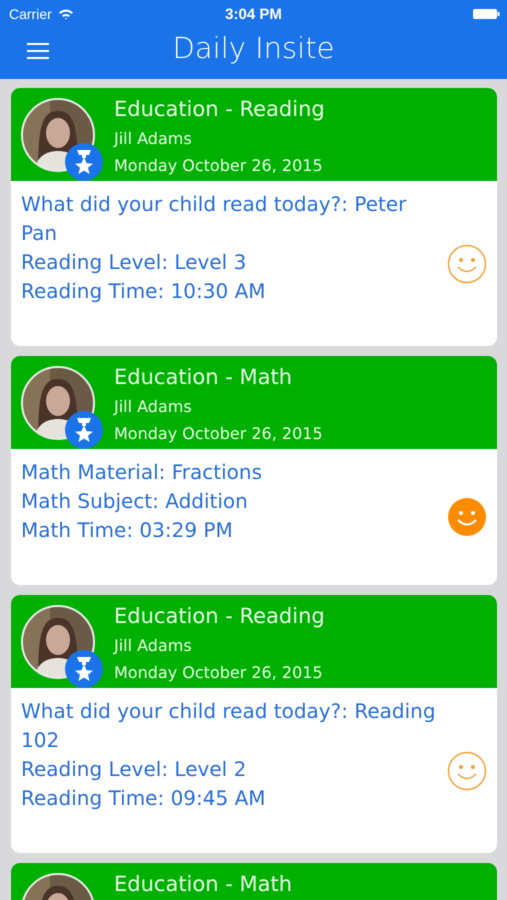 Image resolution: width=507 pixels, height=900 pixels. I want to click on battery-icon, so click(486, 14).